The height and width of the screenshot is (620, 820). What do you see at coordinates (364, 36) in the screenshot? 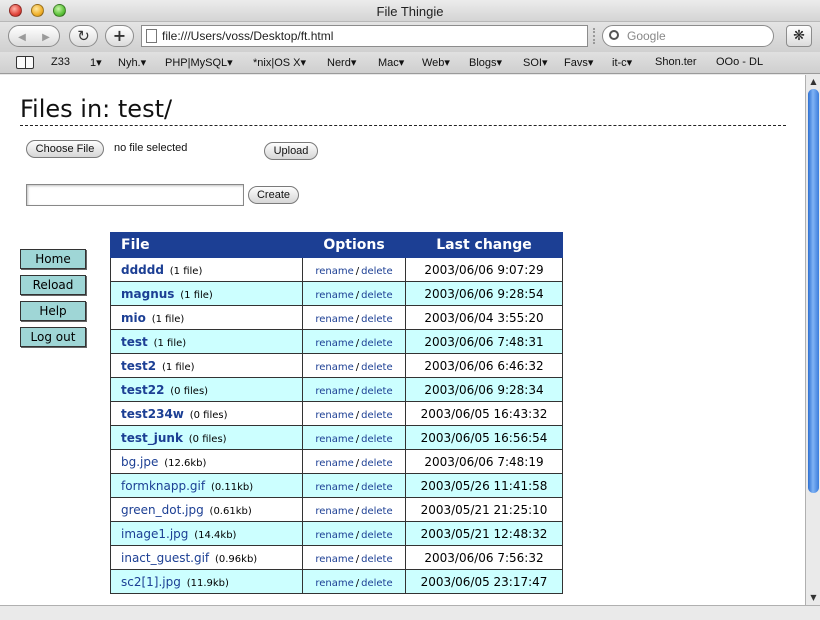
I see `address-bar: file:///Users/voss/Desktop/ft.html` at bounding box center [364, 36].